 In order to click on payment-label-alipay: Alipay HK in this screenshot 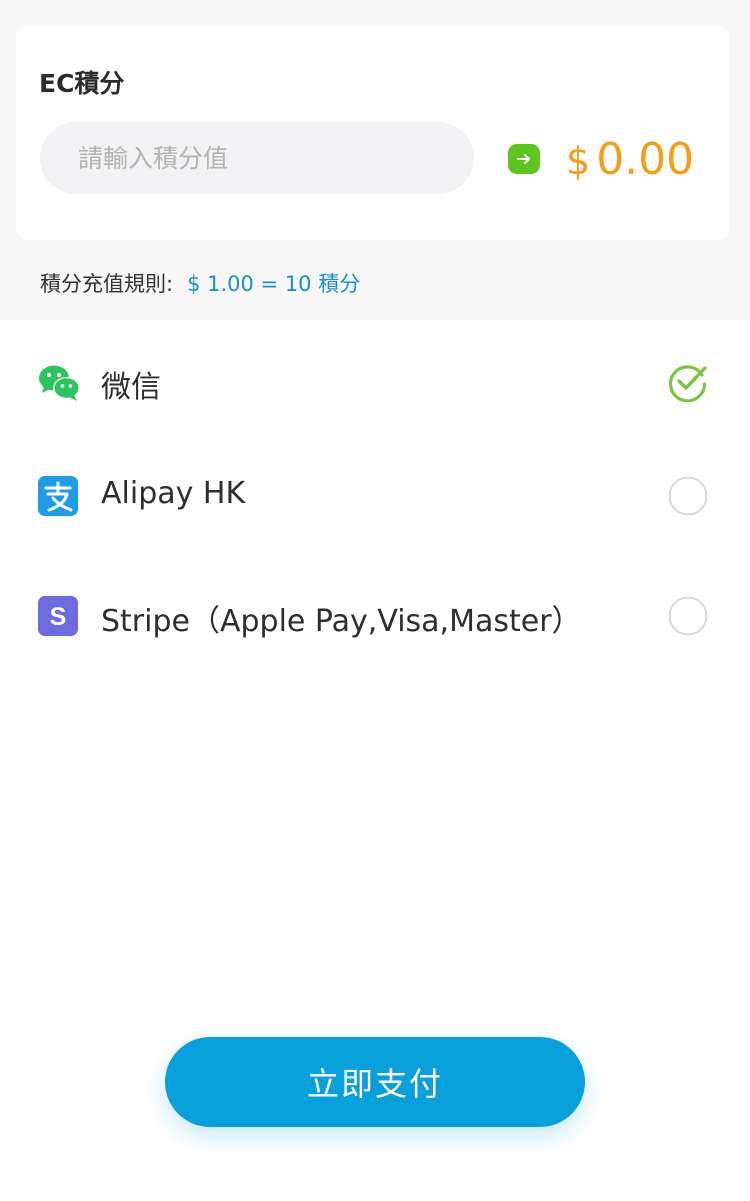, I will do `click(173, 493)`.